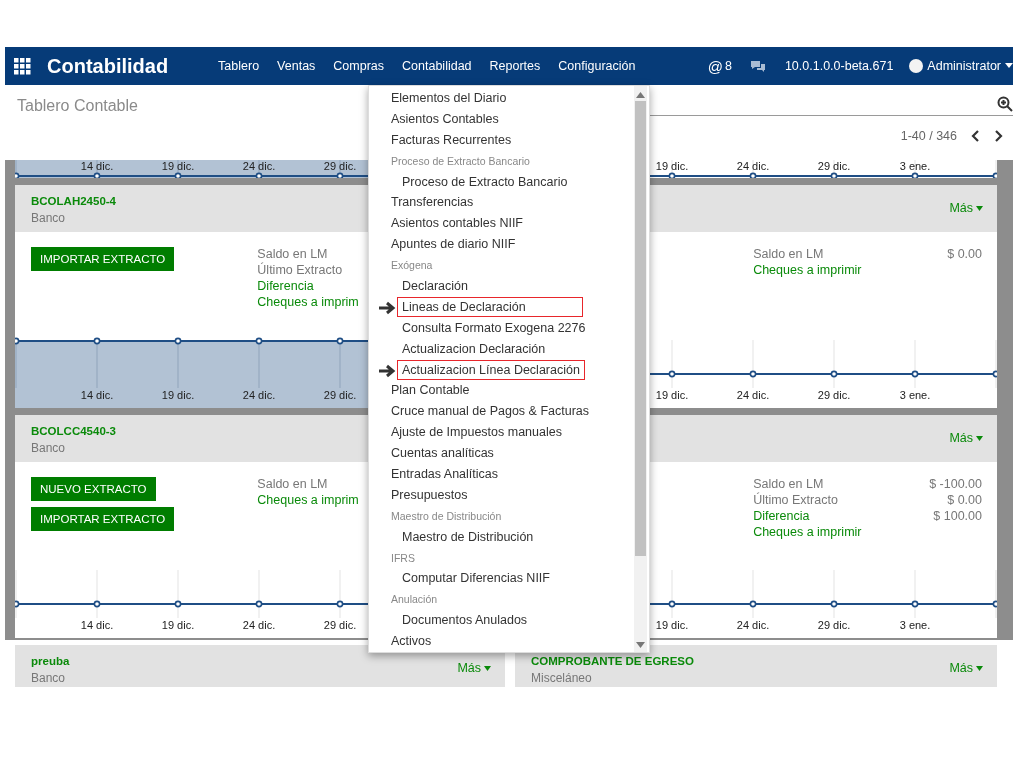  I want to click on mention-symbol: @, so click(715, 66).